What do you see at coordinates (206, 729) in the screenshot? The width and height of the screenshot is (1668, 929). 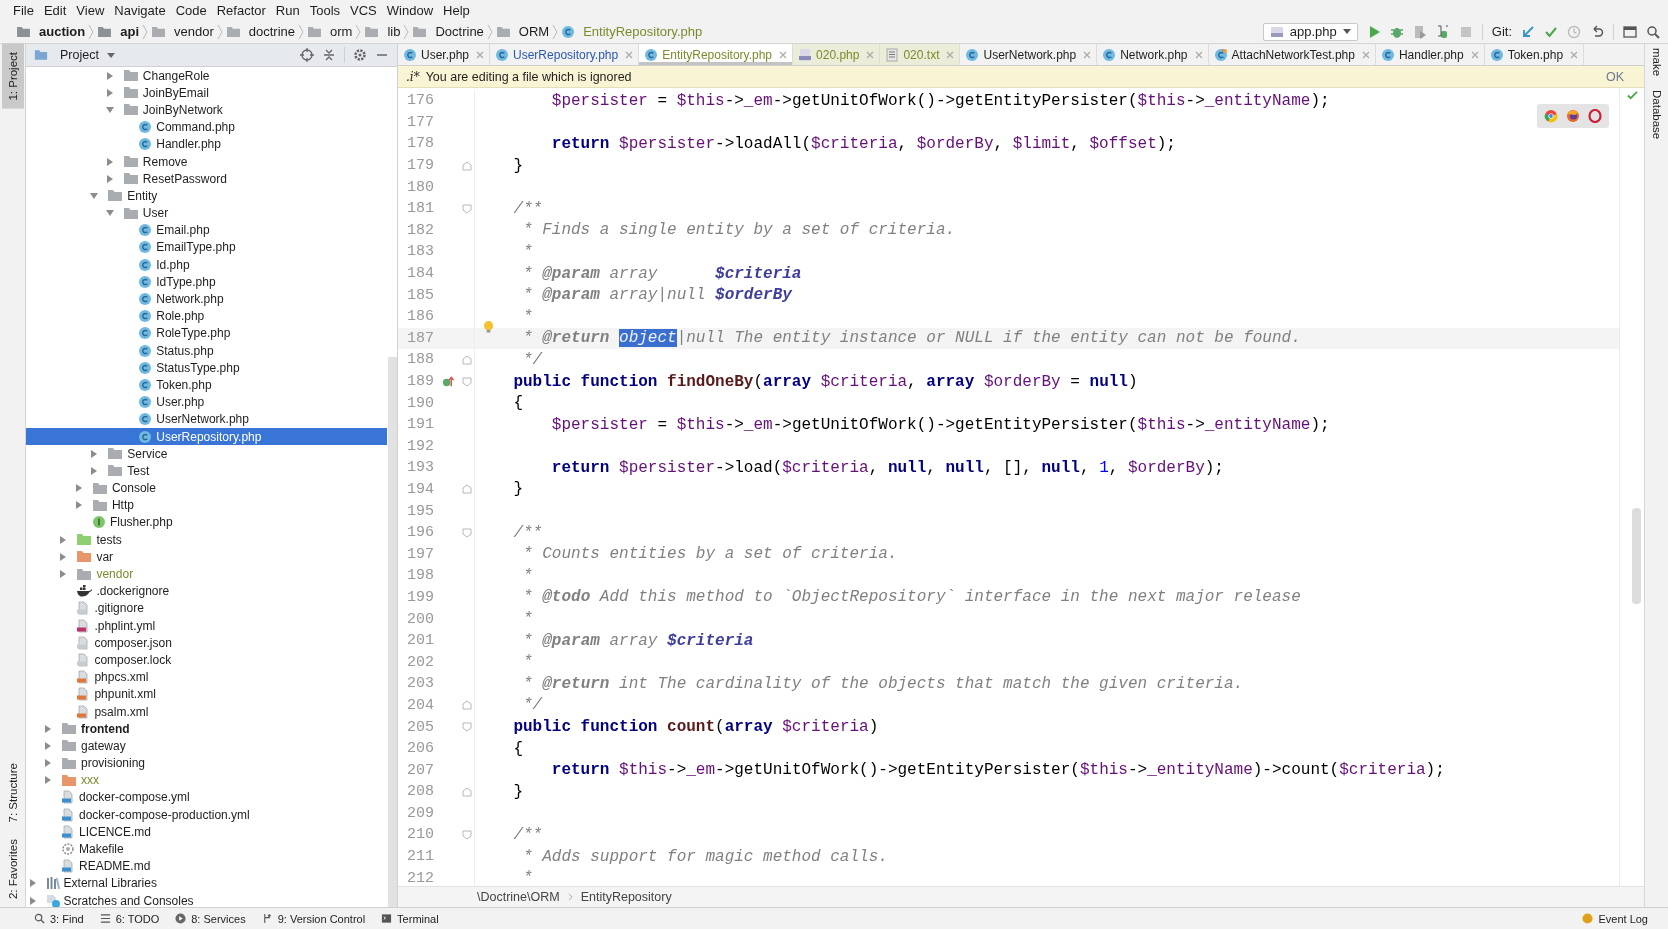 I see `tree-item: frontend` at bounding box center [206, 729].